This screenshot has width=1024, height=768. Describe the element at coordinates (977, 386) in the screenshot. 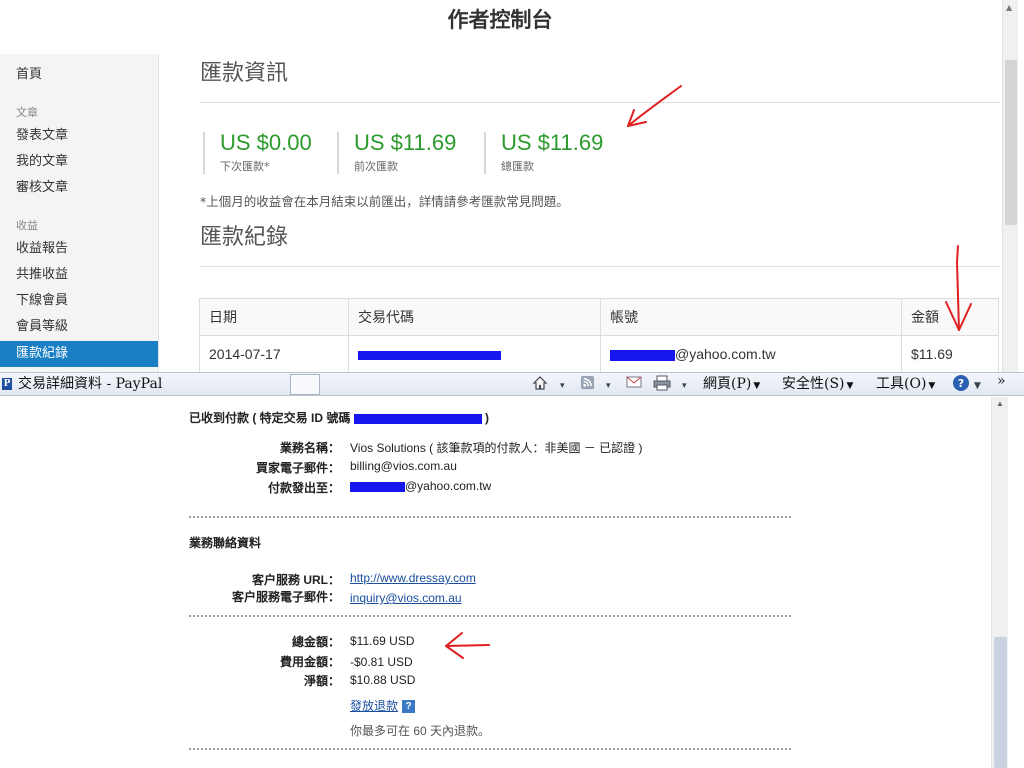

I see `help-dropdown-icon: ▼` at that location.